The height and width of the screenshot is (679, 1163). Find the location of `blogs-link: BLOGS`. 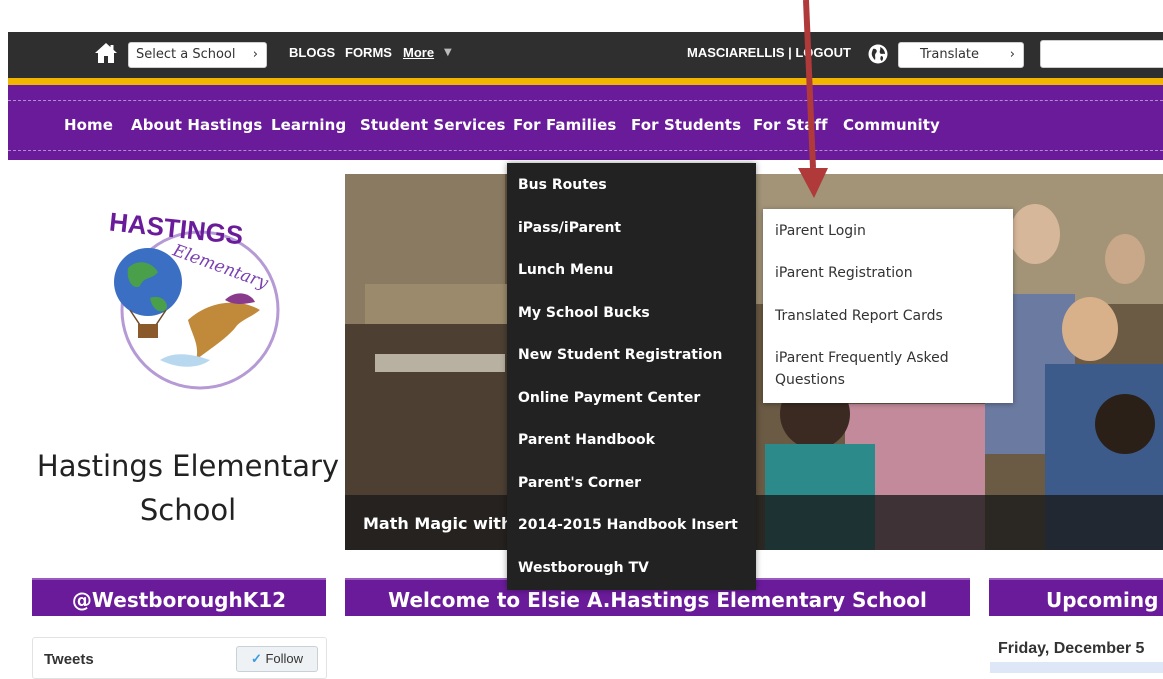

blogs-link: BLOGS is located at coordinates (312, 52).